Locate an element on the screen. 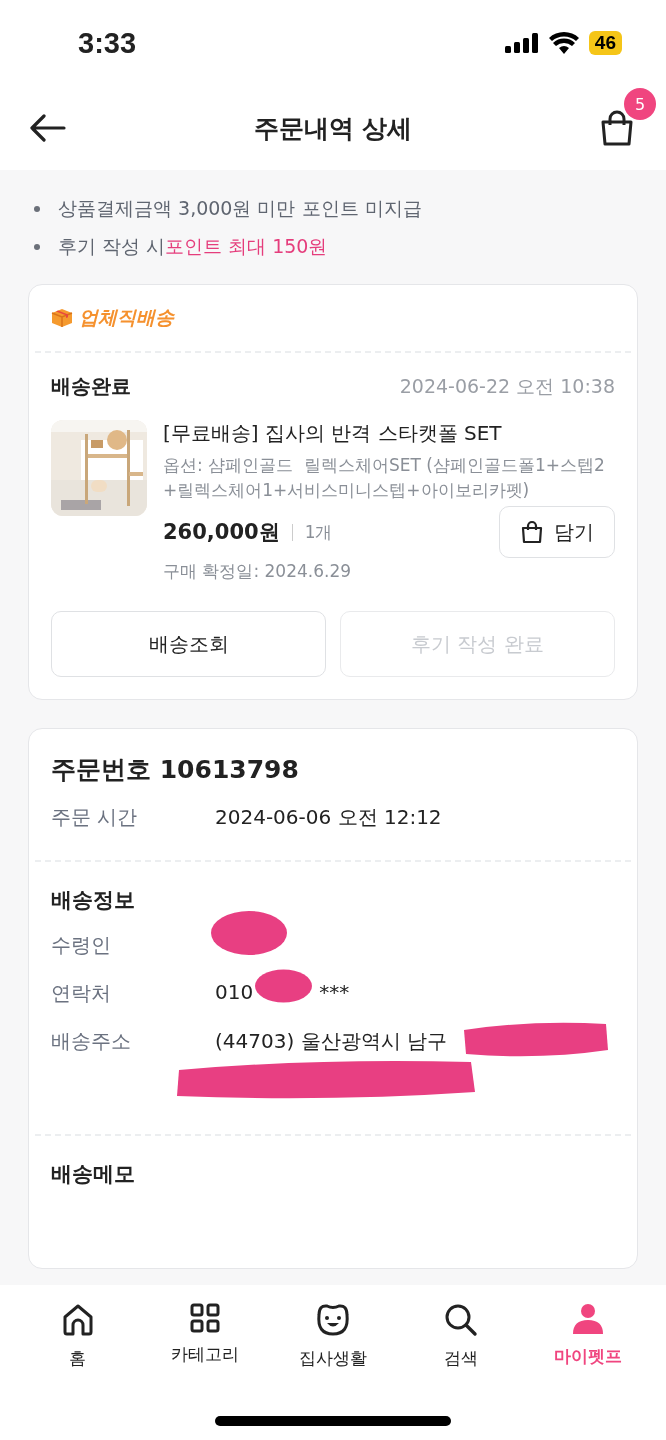  add-to-cart-button: 담기 is located at coordinates (557, 532).